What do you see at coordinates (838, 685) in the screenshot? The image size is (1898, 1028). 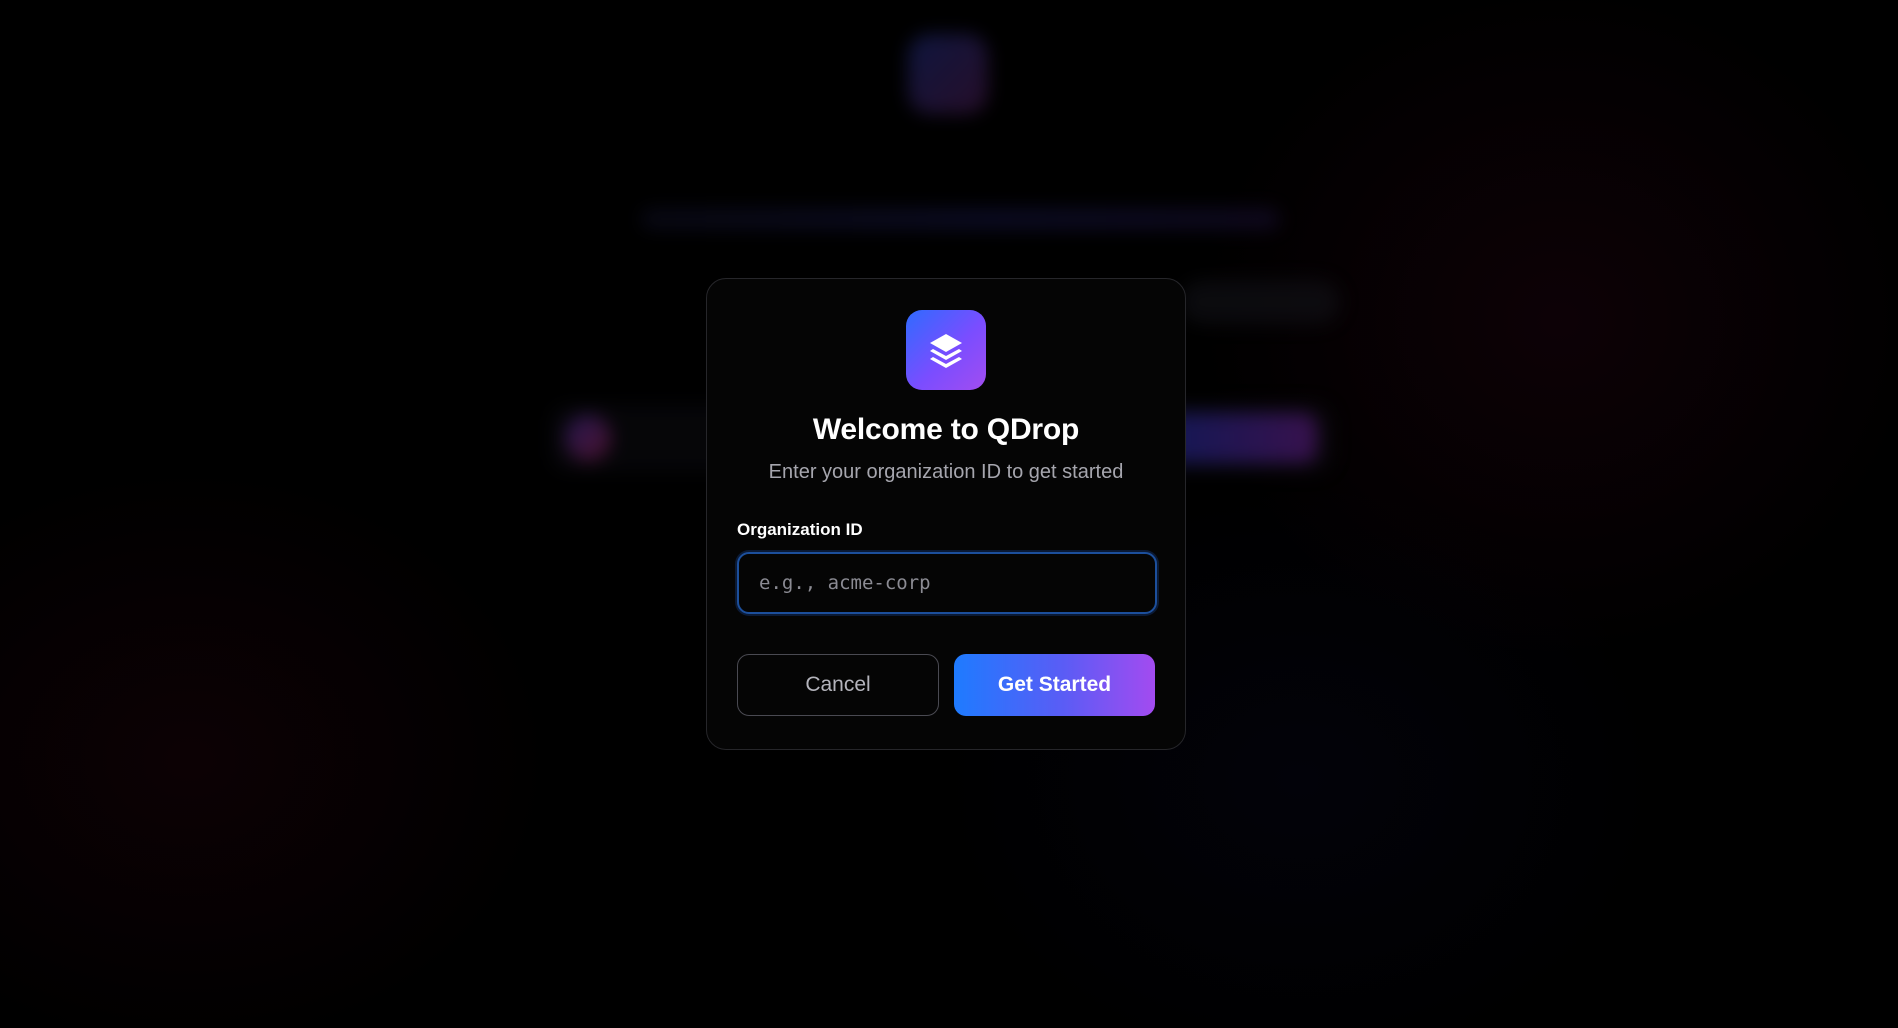 I see `cancel-button: Cancel` at bounding box center [838, 685].